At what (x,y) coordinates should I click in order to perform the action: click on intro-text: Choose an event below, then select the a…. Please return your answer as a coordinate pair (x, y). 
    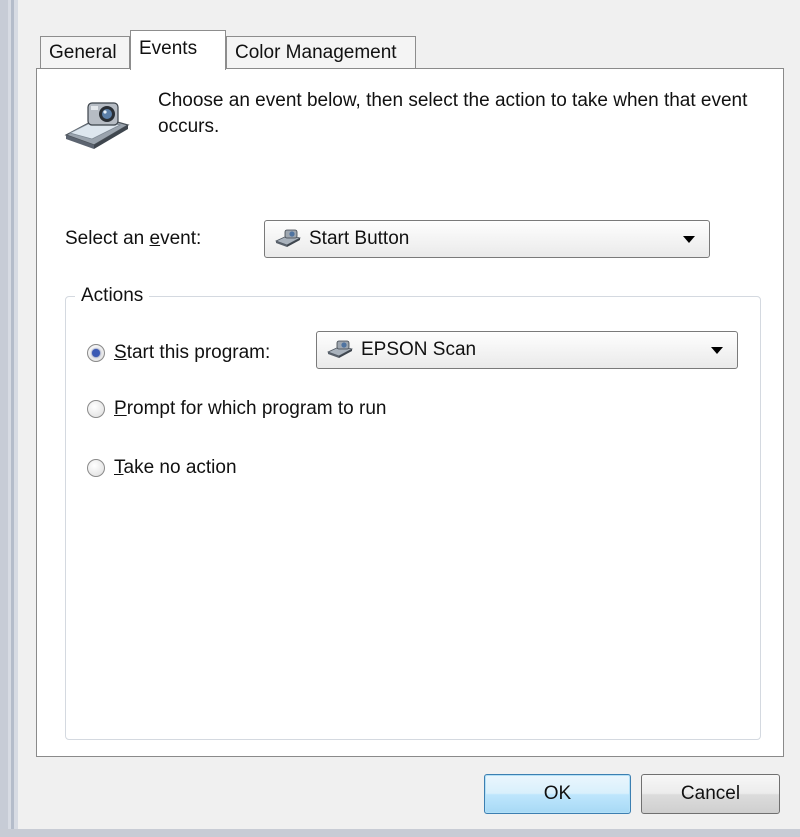
    Looking at the image, I should click on (453, 113).